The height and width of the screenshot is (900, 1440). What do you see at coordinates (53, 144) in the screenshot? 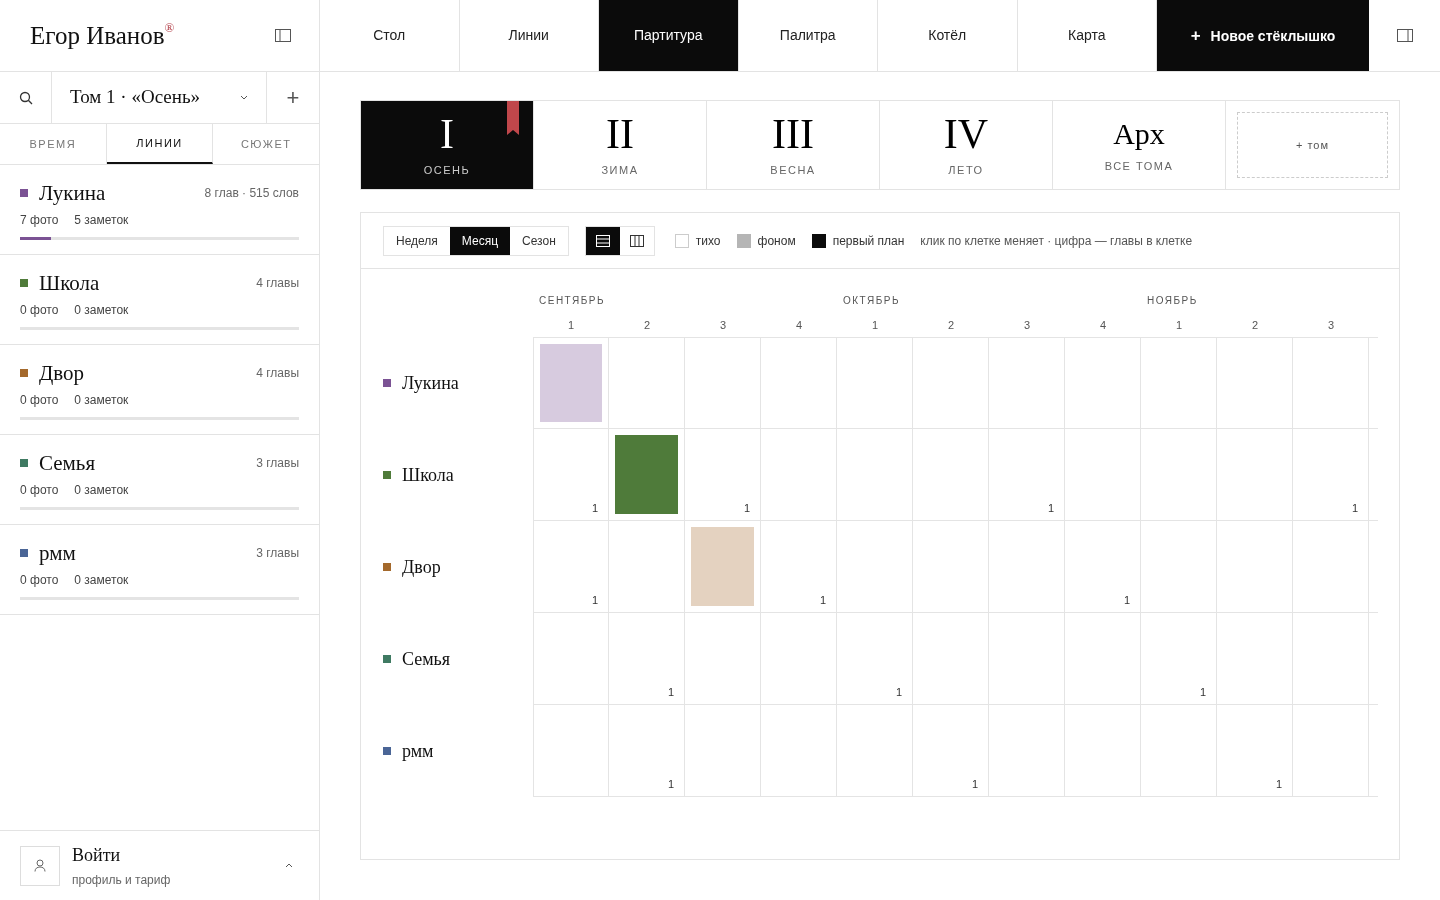
I see `sidebar-tab: ВРЕМЯ` at bounding box center [53, 144].